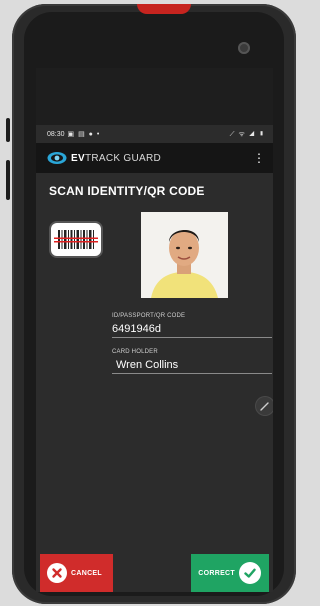 This screenshot has width=320, height=606. What do you see at coordinates (192, 329) in the screenshot?
I see `id-field-value: 6491946d` at bounding box center [192, 329].